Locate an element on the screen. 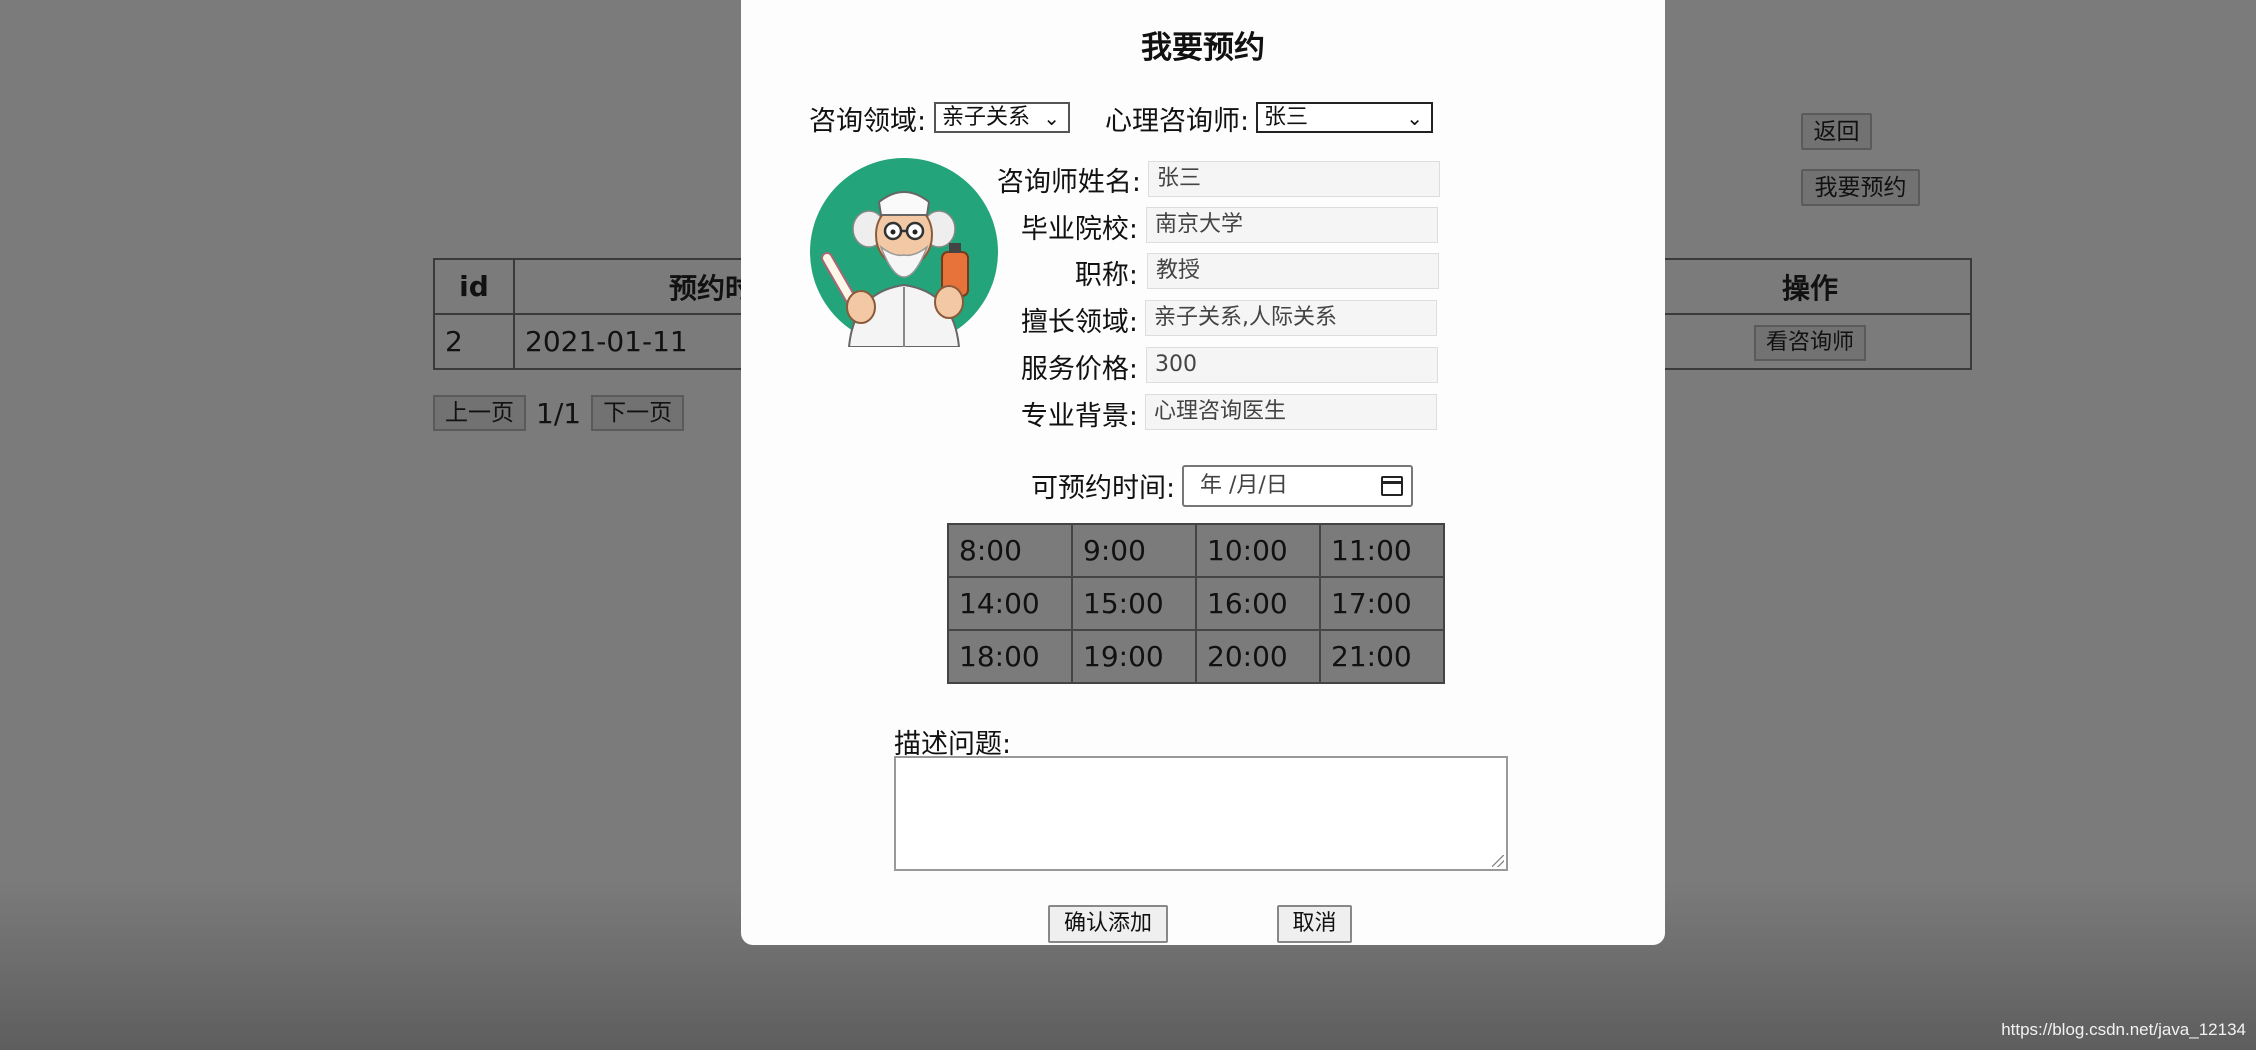  cell-id: 2 is located at coordinates (474, 341).